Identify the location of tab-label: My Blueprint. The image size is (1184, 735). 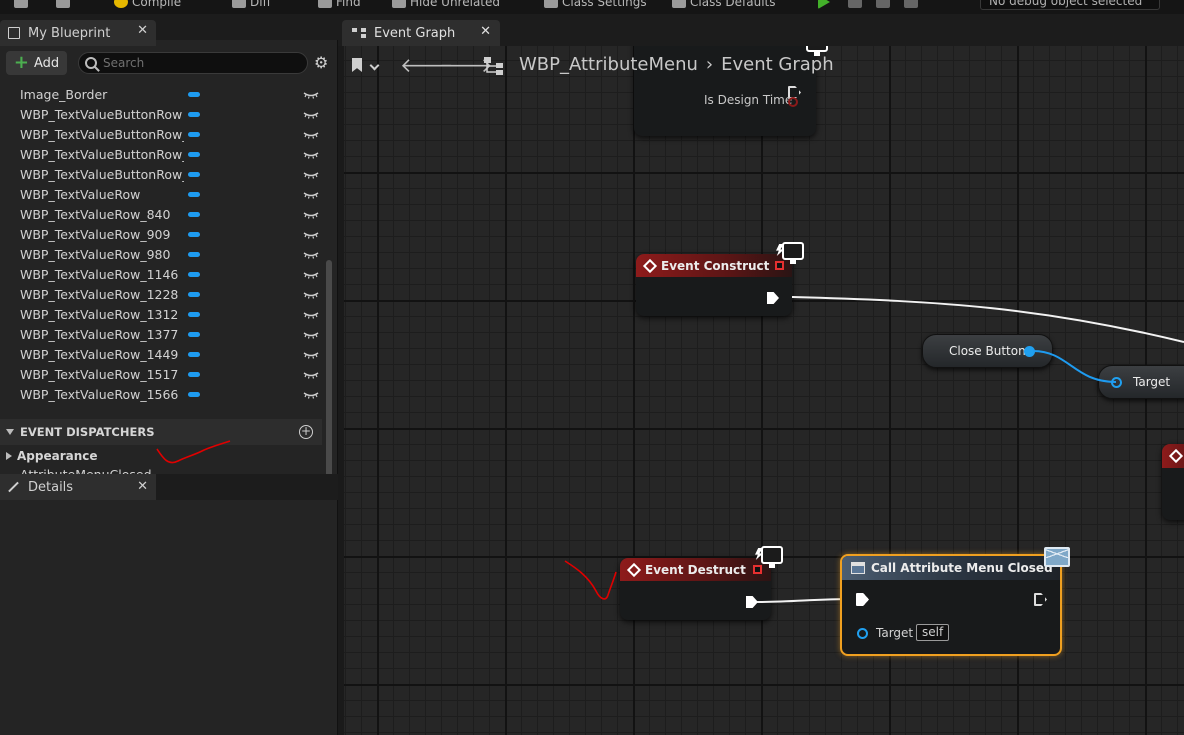
(69, 33).